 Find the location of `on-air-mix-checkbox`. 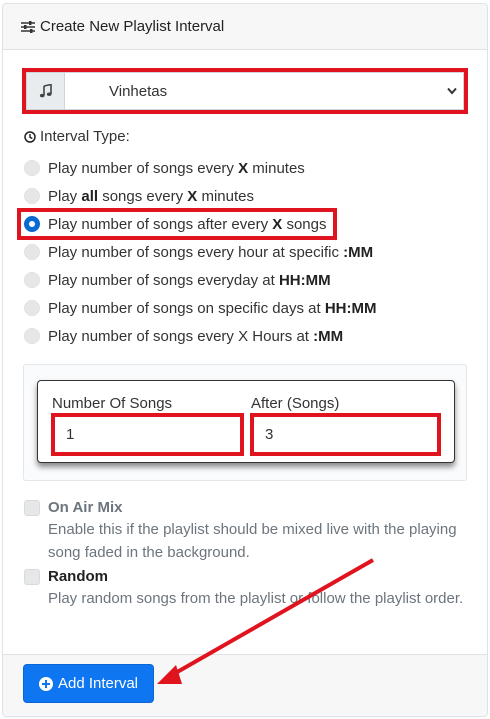

on-air-mix-checkbox is located at coordinates (32, 507).